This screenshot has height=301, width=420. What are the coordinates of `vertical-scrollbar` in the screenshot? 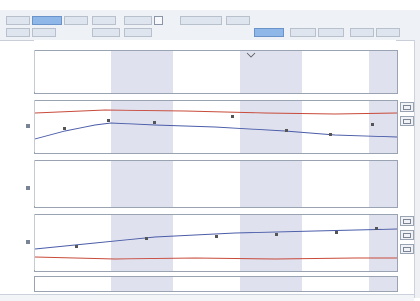 It's located at (417, 169).